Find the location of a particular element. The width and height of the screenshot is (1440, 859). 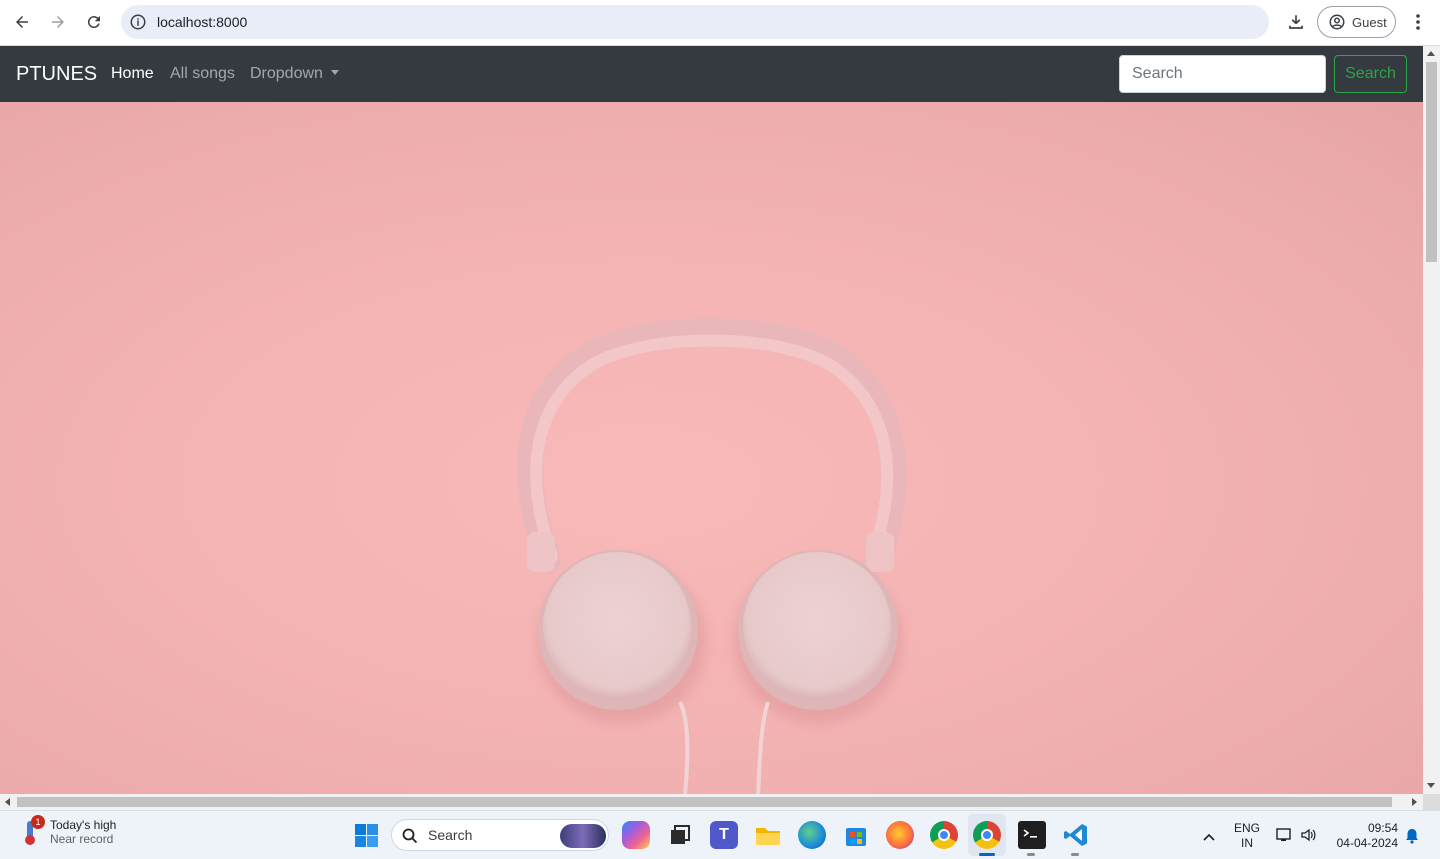

taskbar-search-label: Search is located at coordinates (450, 835).